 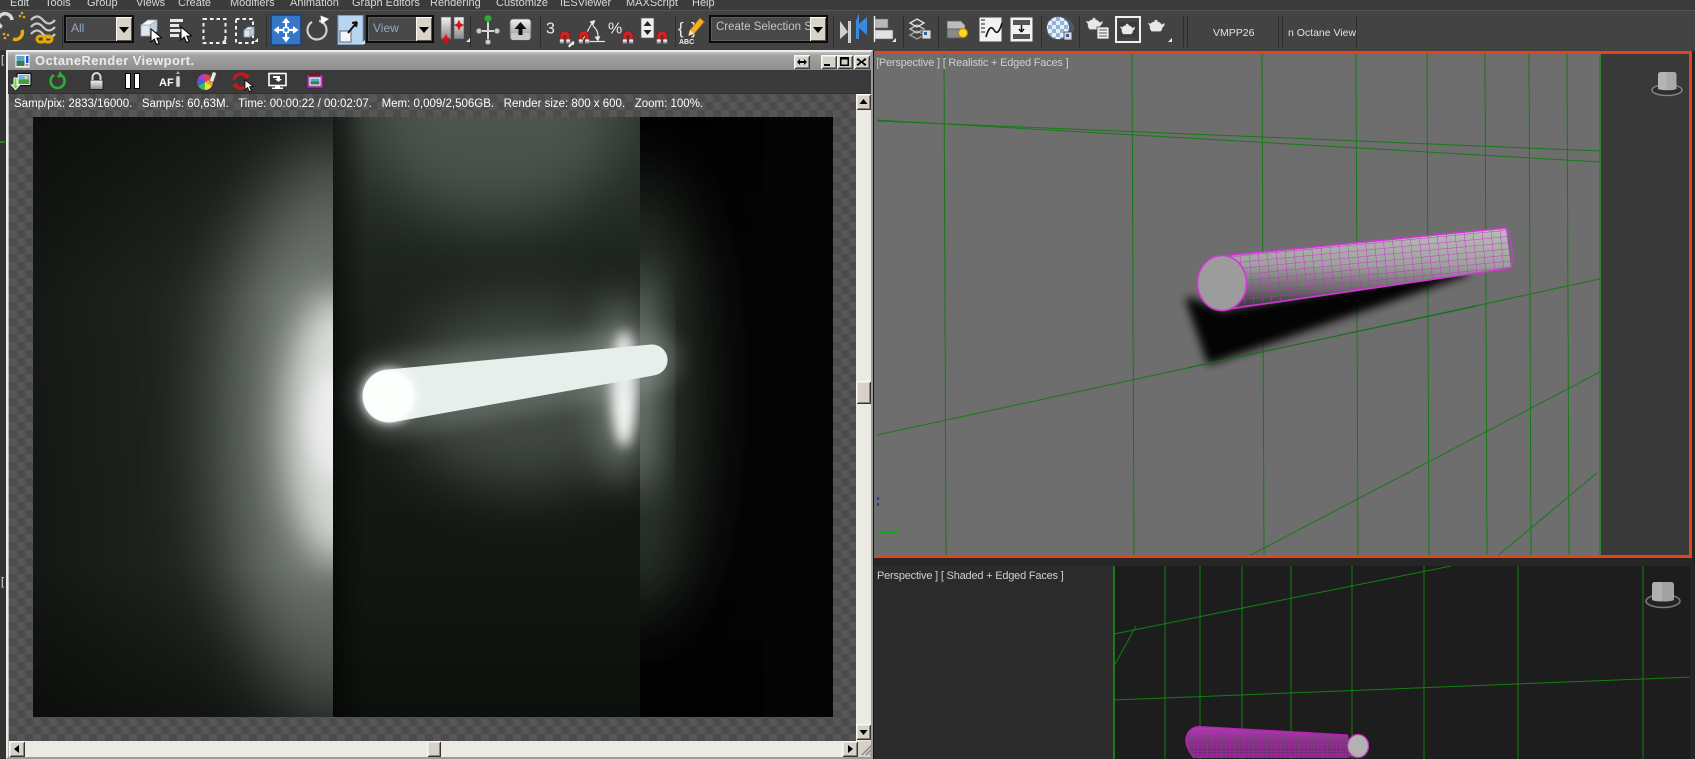 I want to click on svg-text: ABC, so click(x=686, y=42).